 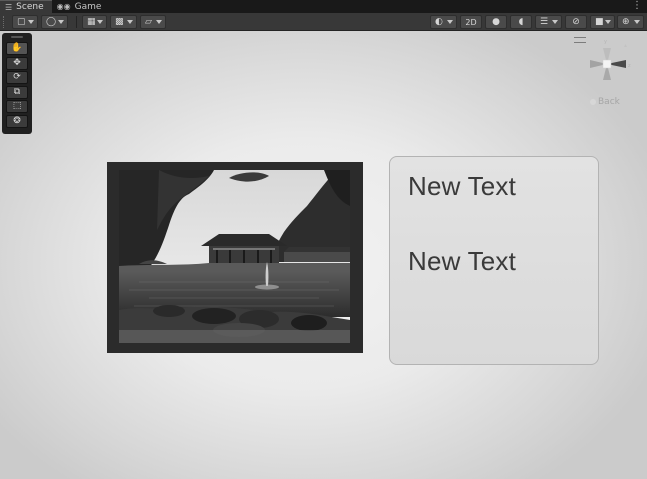 What do you see at coordinates (605, 42) in the screenshot?
I see `axis-y-label: y` at bounding box center [605, 42].